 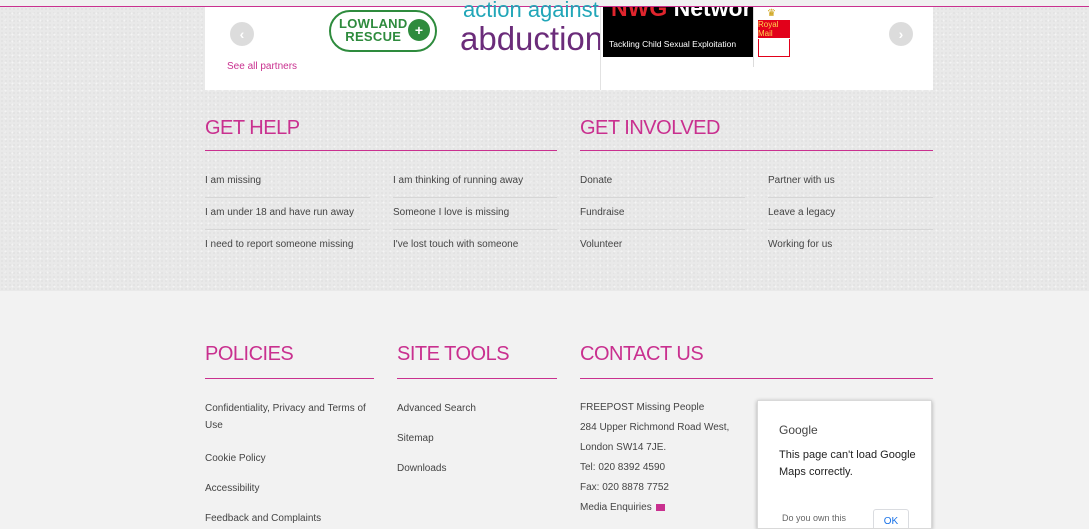 What do you see at coordinates (249, 354) in the screenshot?
I see `policies-heading: POLICIES` at bounding box center [249, 354].